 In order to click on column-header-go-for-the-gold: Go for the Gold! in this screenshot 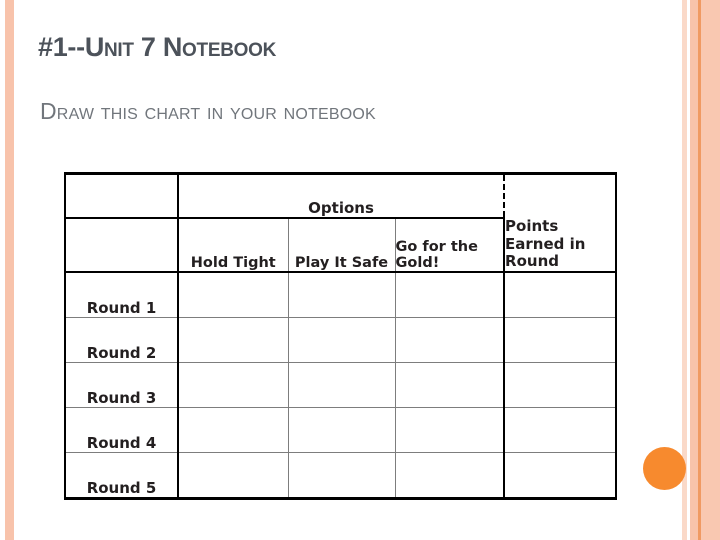, I will do `click(450, 245)`.